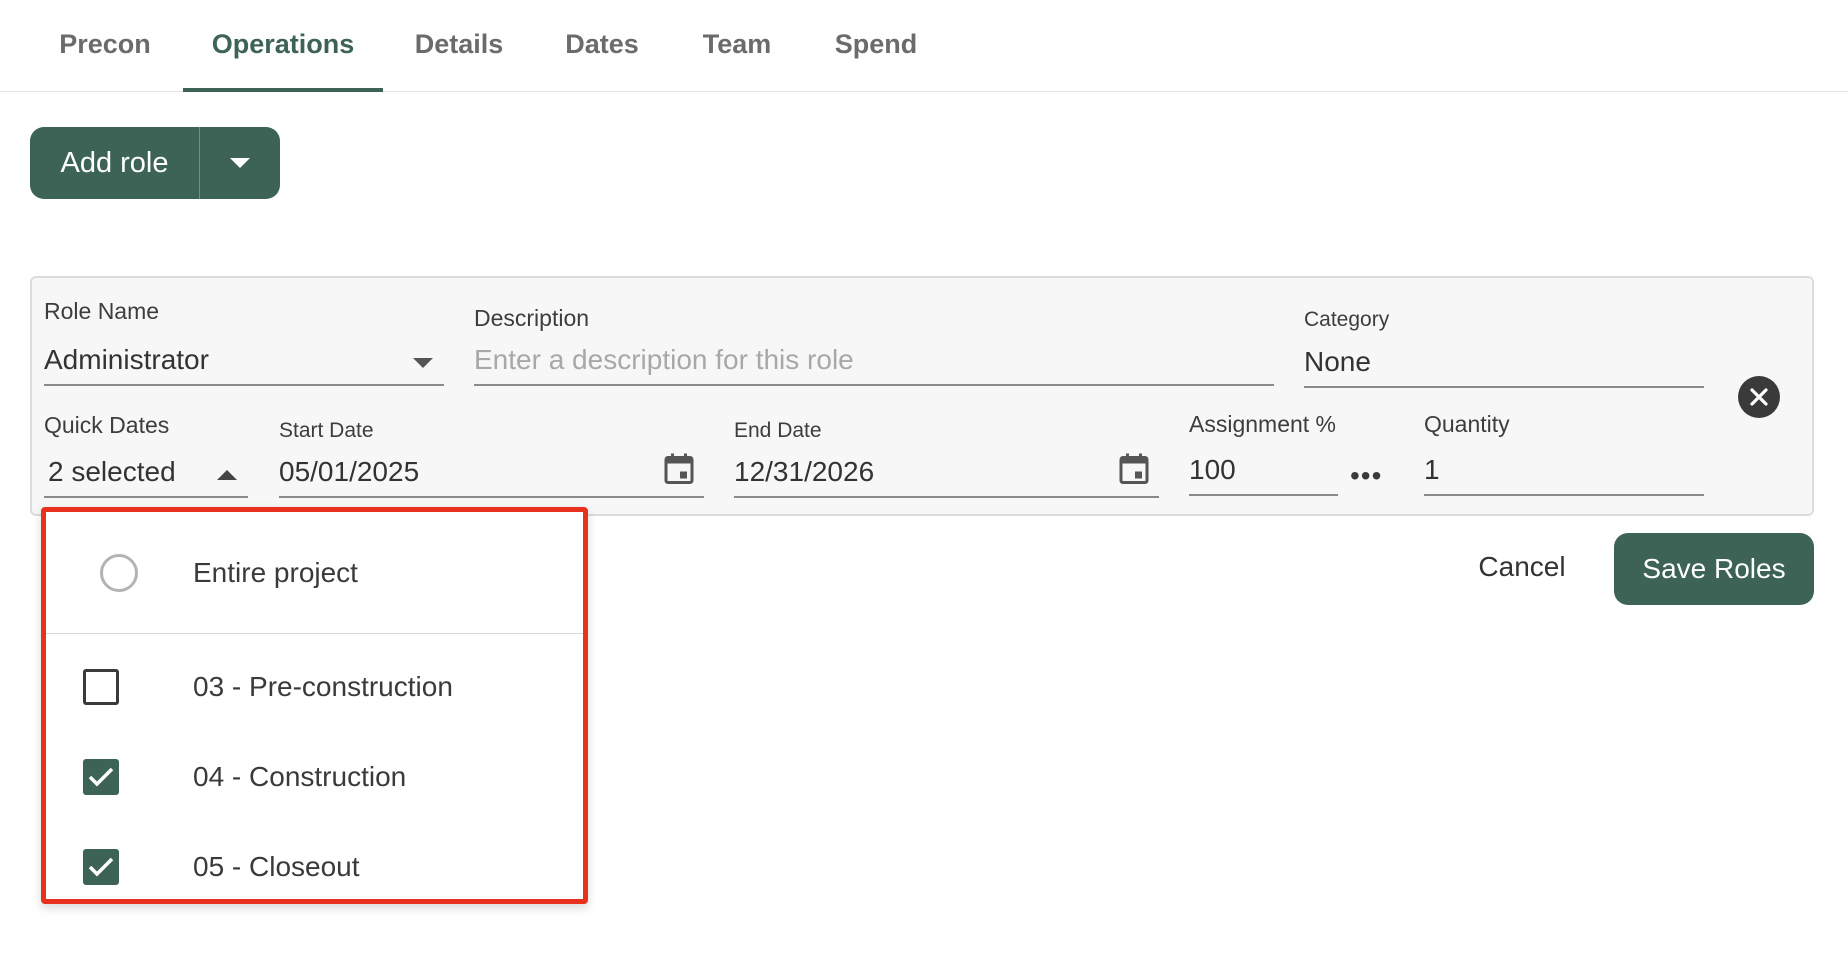  What do you see at coordinates (737, 46) in the screenshot?
I see `tab-team: Team` at bounding box center [737, 46].